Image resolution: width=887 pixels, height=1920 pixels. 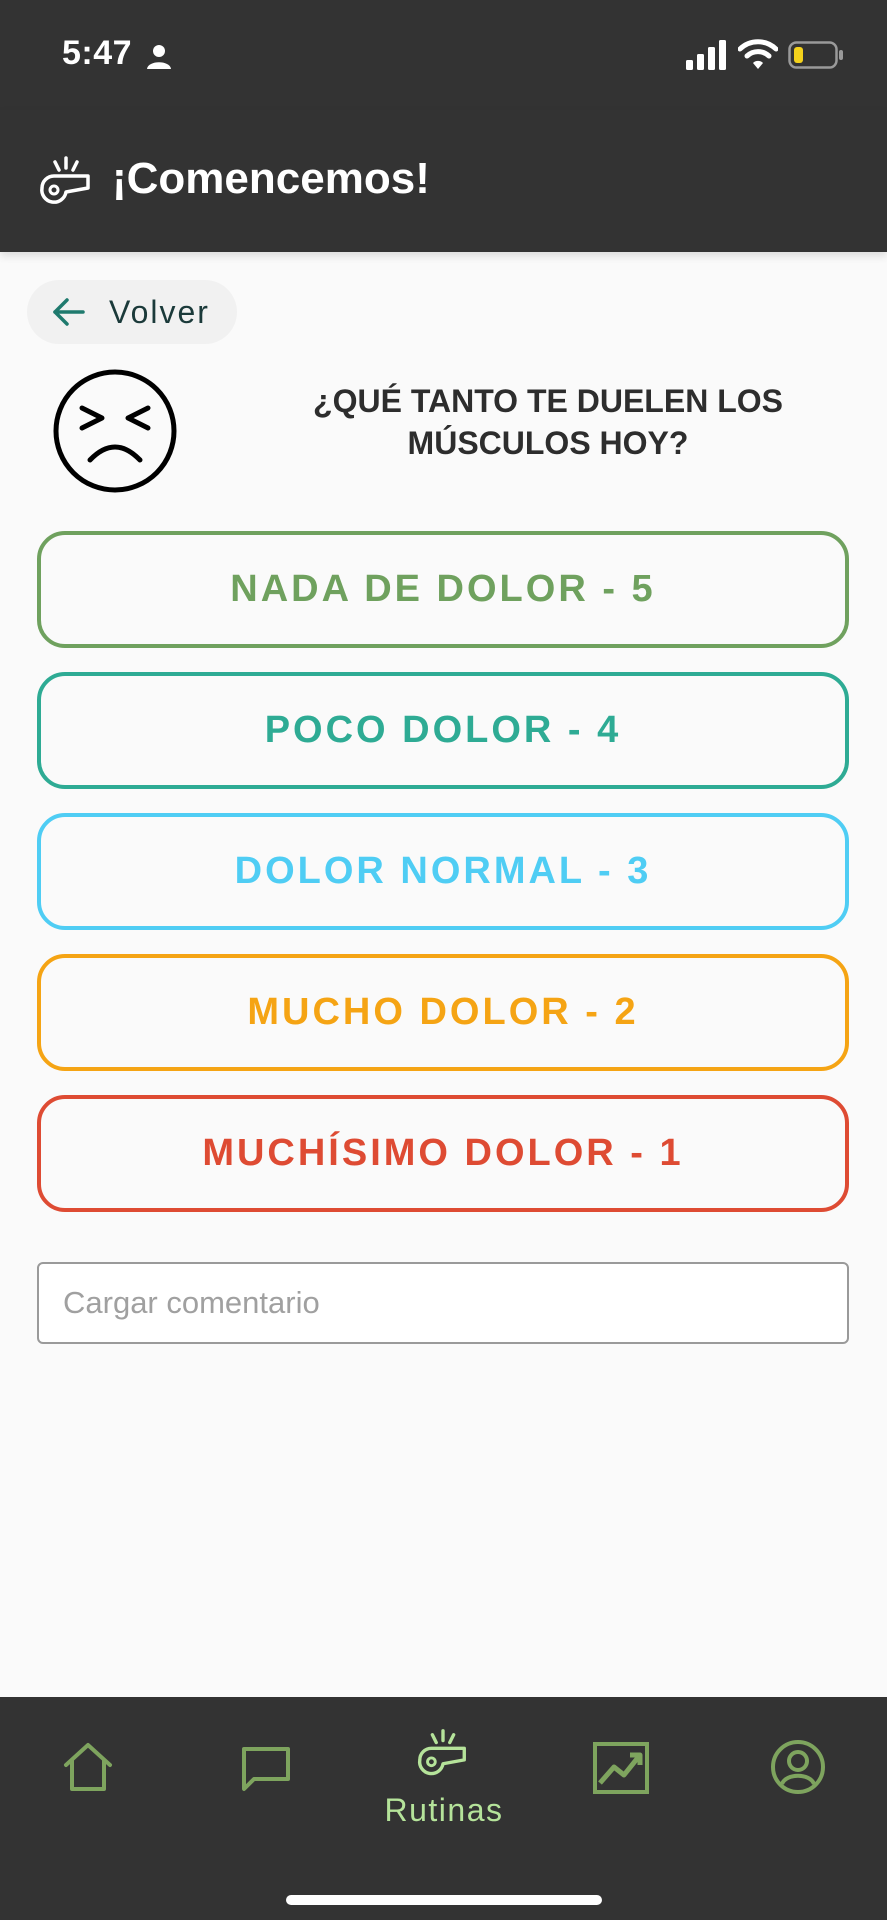 I want to click on option-nada-de-dolor: NADA DE DOLOR - 5, so click(x=443, y=589).